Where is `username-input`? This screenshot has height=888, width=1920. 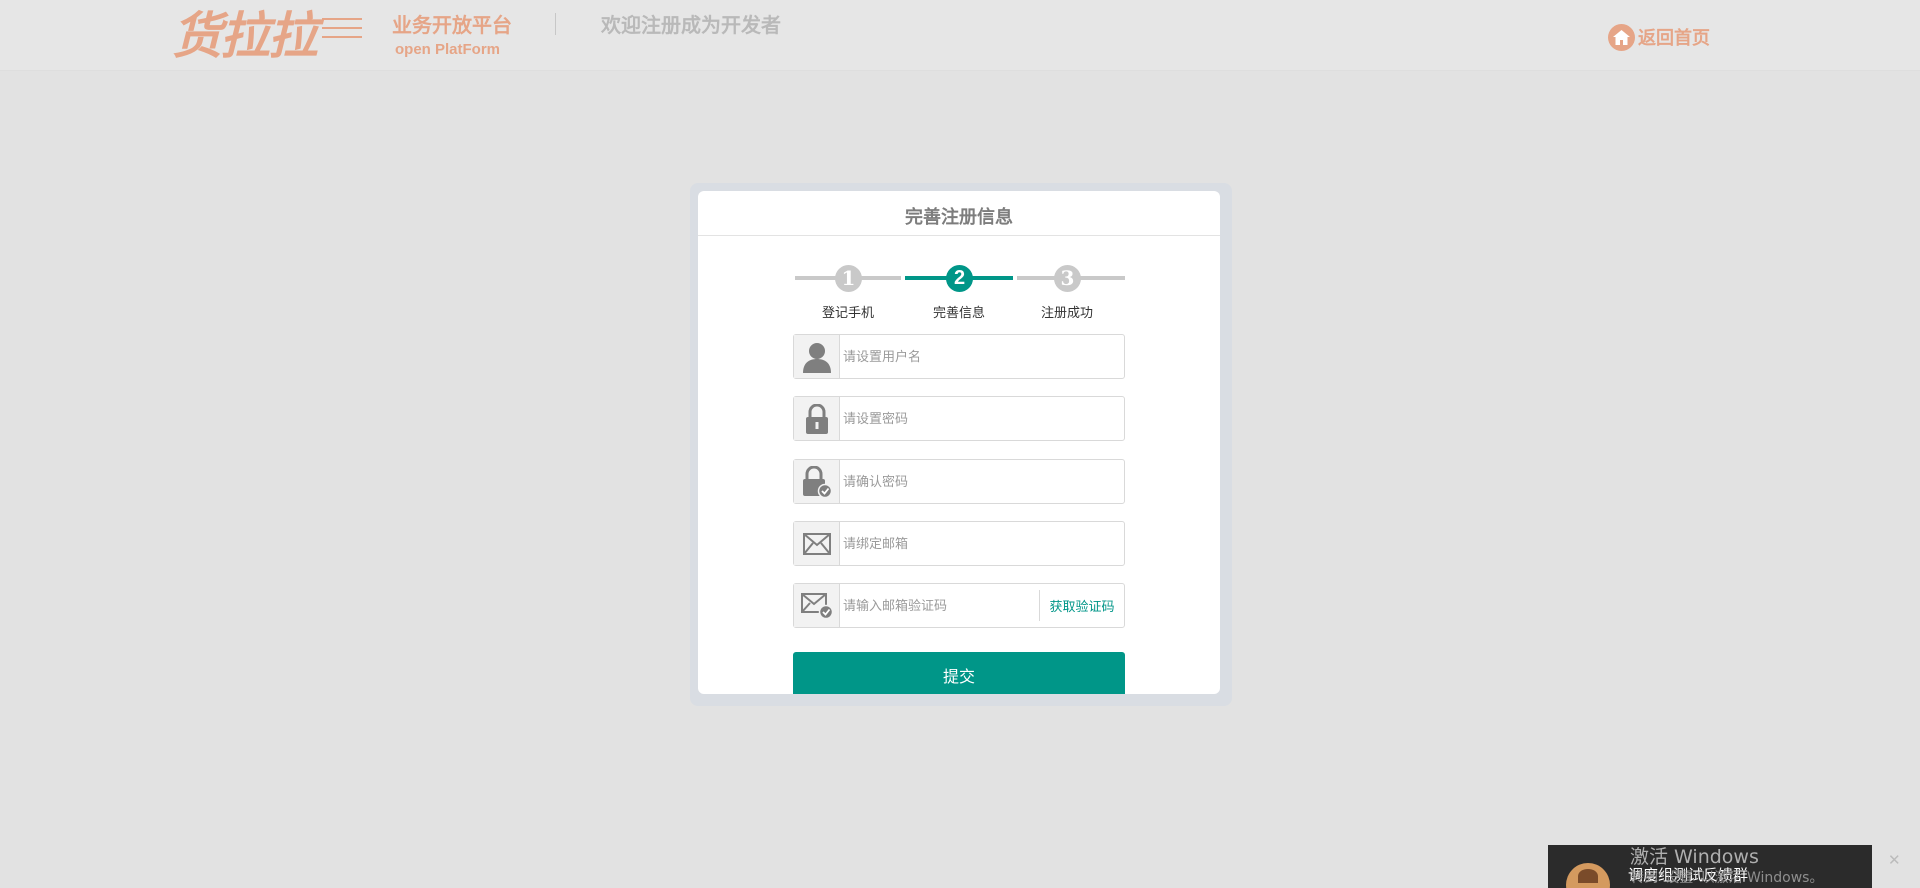 username-input is located at coordinates (982, 356).